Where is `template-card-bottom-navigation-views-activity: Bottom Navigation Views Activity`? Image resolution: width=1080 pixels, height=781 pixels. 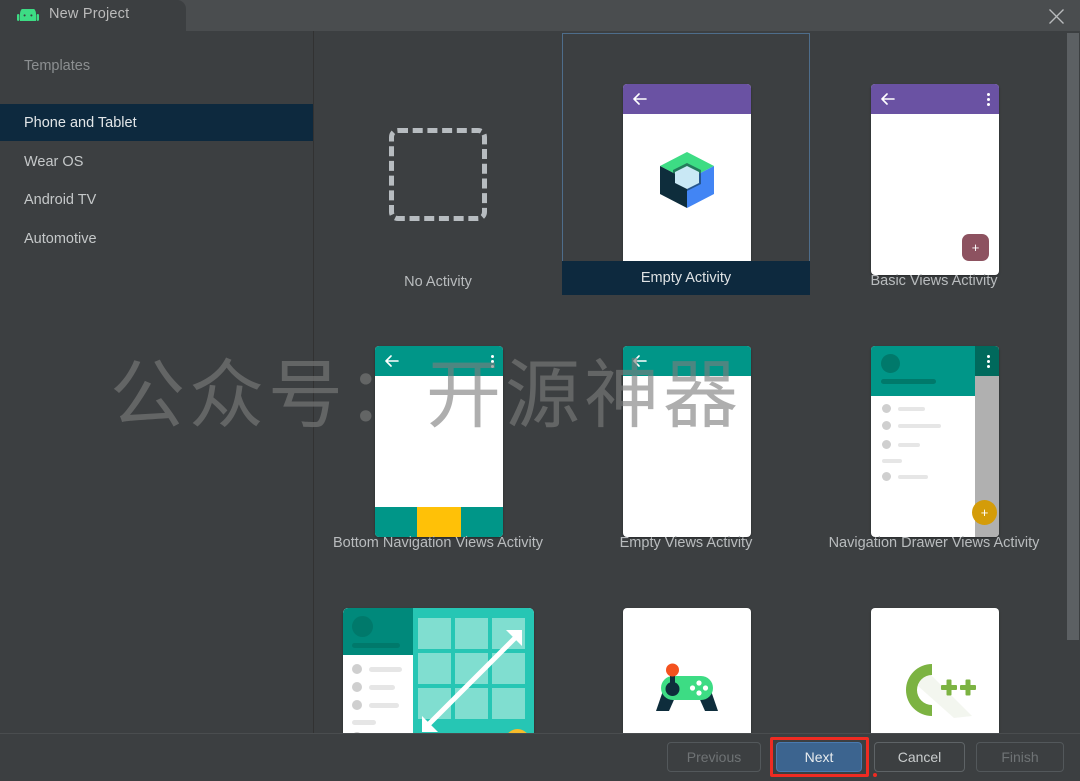 template-card-bottom-navigation-views-activity: Bottom Navigation Views Activity is located at coordinates (438, 426).